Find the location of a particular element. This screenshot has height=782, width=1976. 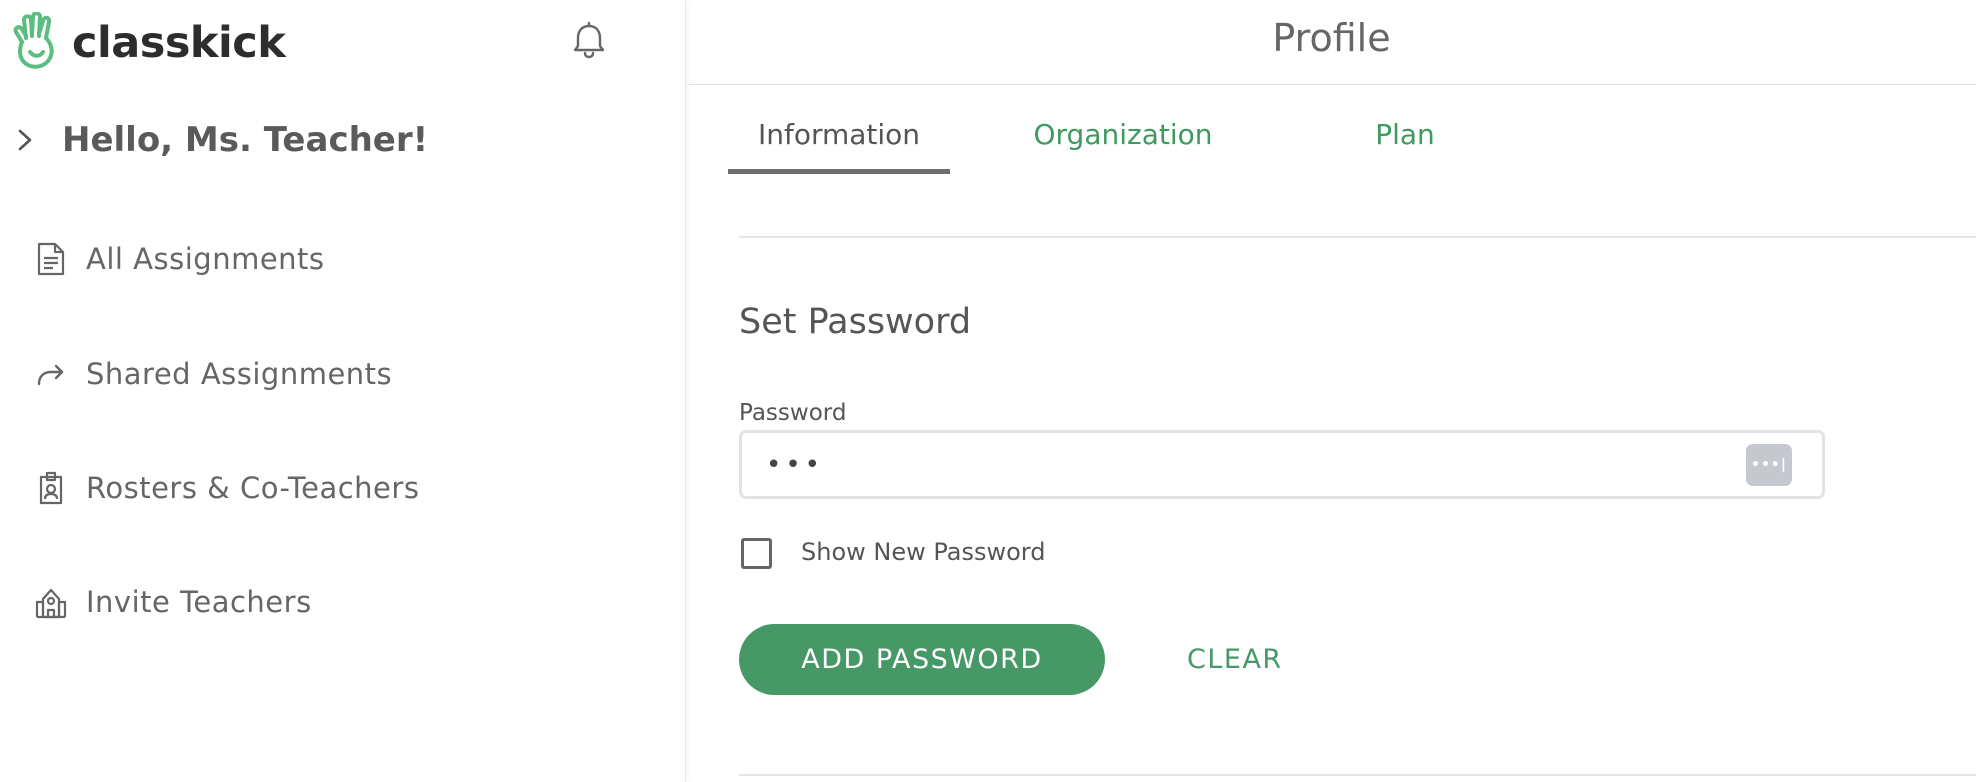

sidebar-item-label: Rosters & Co-Teachers is located at coordinates (253, 488).